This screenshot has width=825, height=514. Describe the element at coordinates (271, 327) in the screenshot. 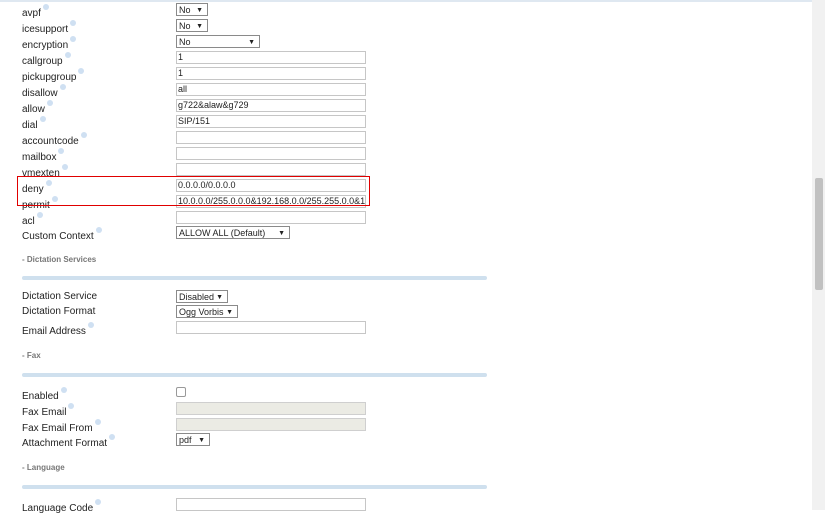

I see `email-address-input` at that location.